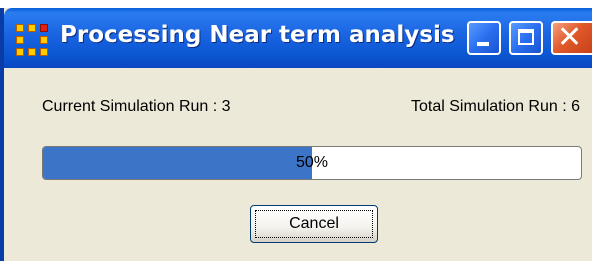  I want to click on window-title: Processing Near term analysis, so click(257, 35).